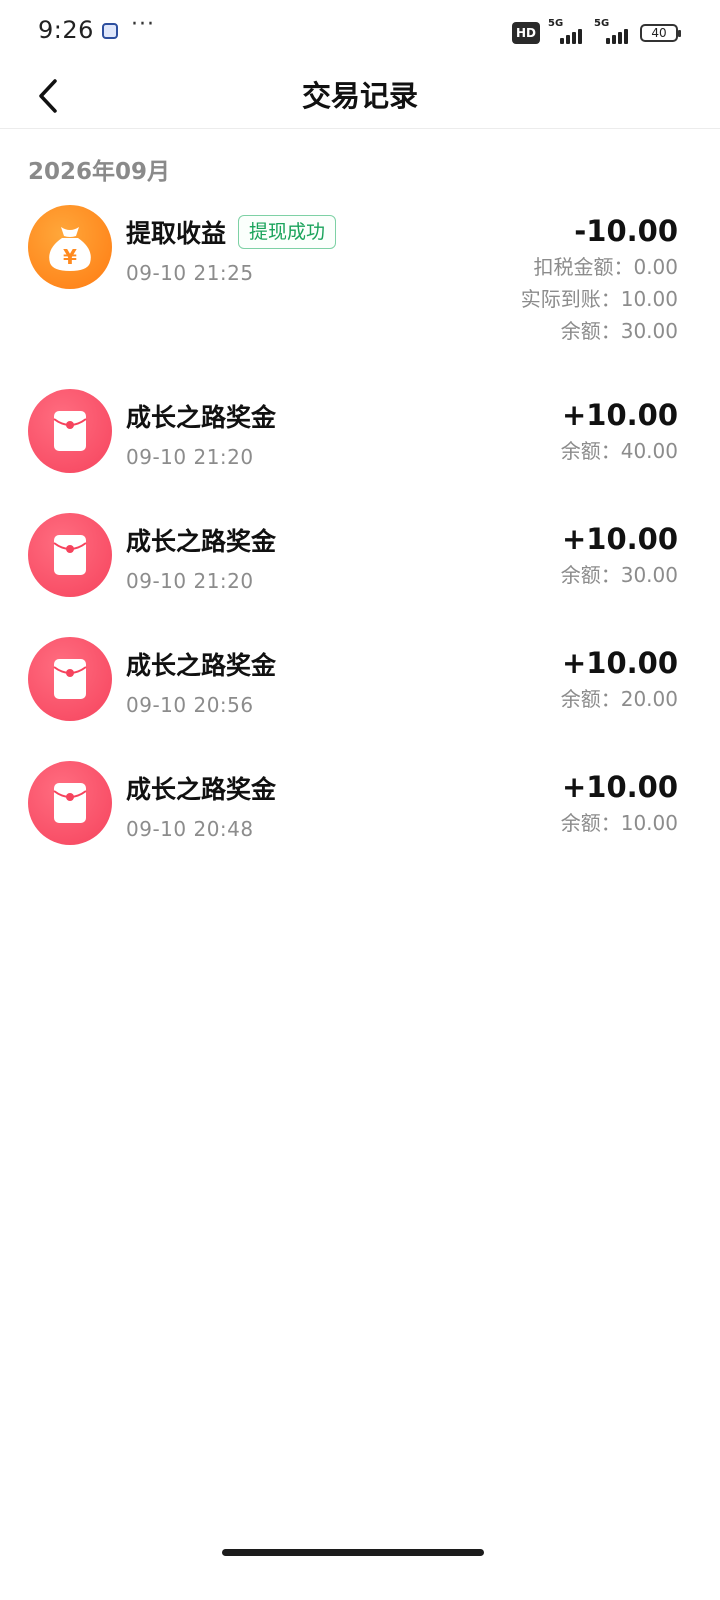  I want to click on transaction-item: 成长之路奖金 09-10 20:56 +10.00 余额：20.00, so click(360, 687).